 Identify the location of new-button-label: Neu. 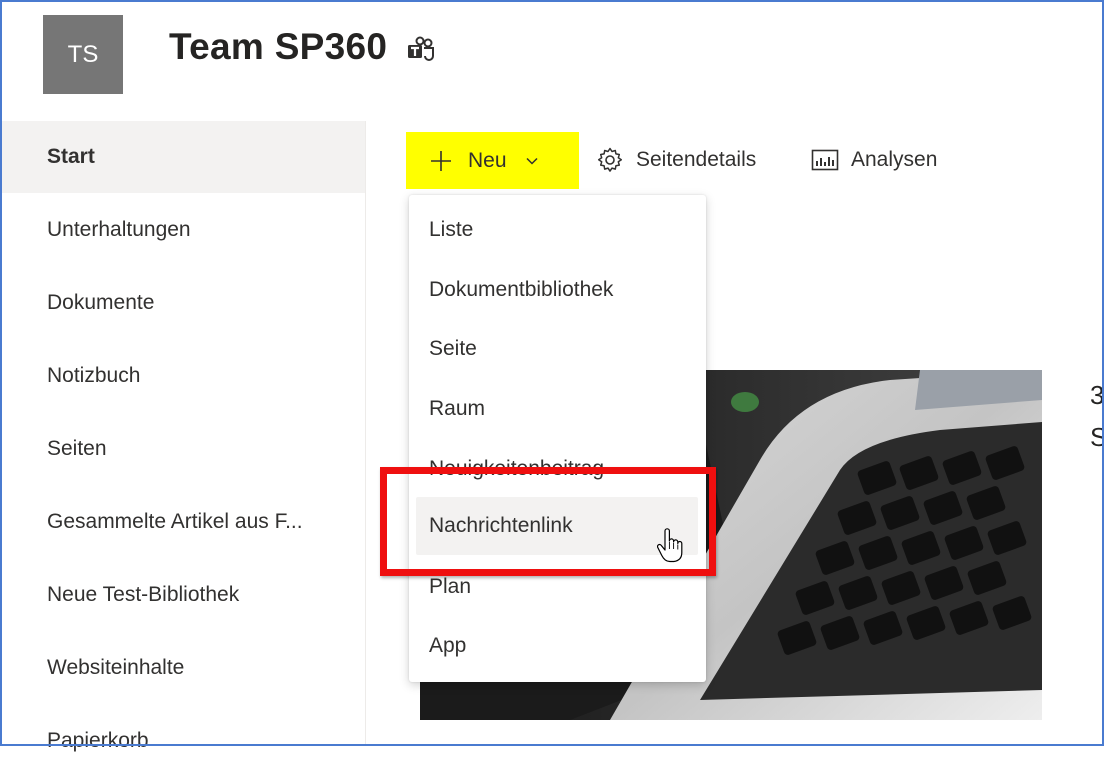
(487, 160).